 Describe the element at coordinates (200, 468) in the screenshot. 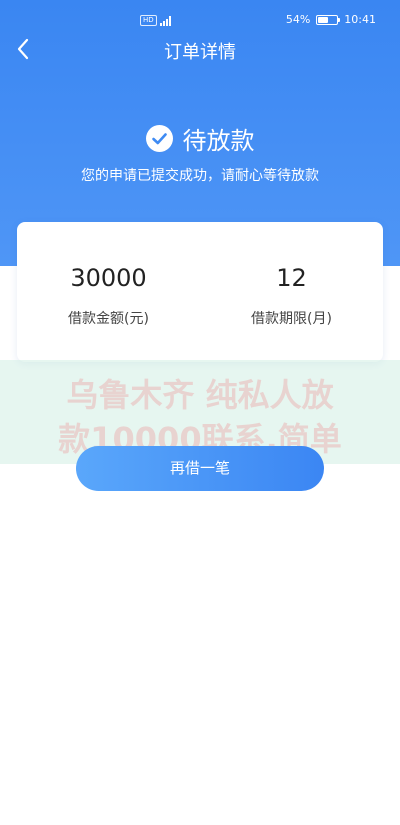

I see `borrow-again-button: 再借一笔` at that location.